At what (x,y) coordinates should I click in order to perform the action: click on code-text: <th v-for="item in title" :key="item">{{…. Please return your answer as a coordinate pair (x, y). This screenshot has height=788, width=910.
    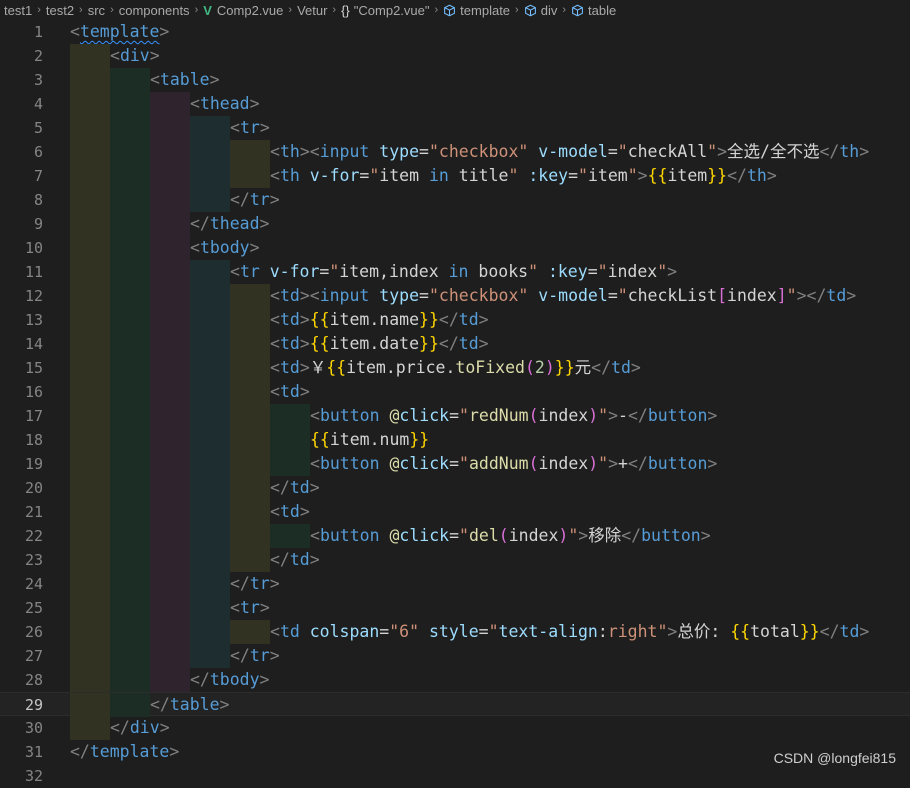
    Looking at the image, I should click on (523, 175).